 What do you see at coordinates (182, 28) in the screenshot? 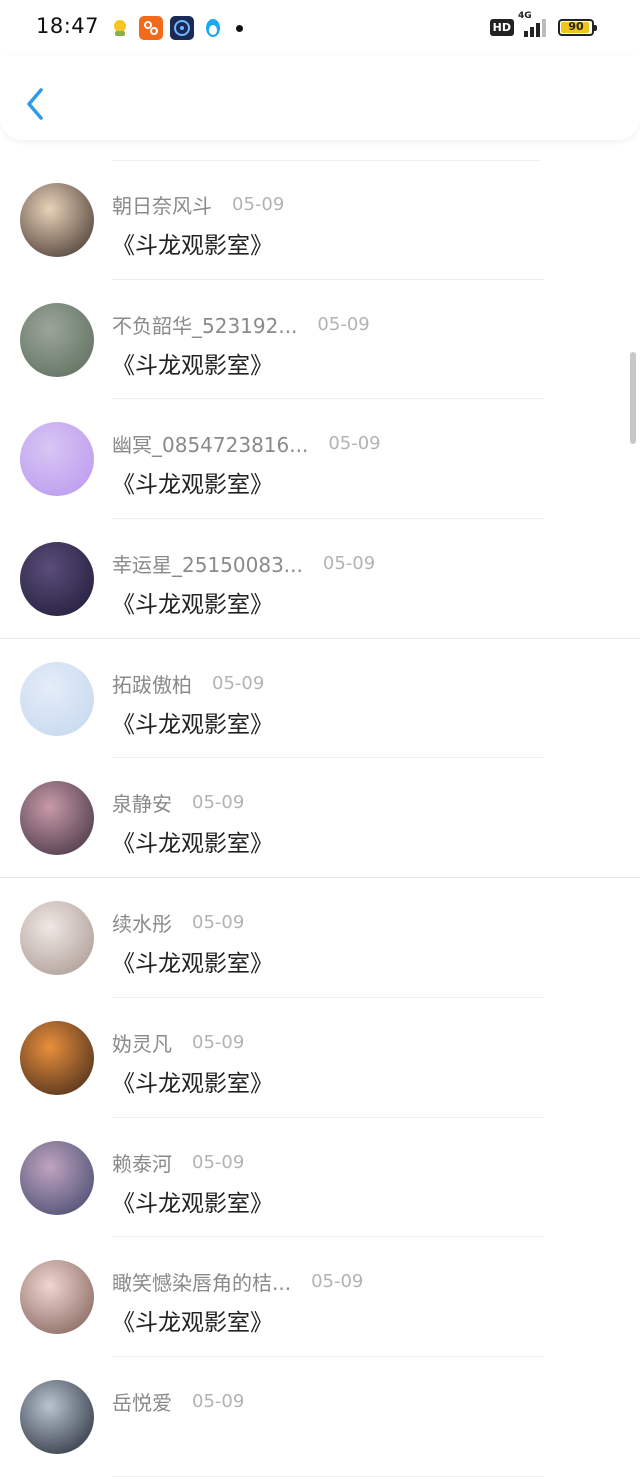
I see `game-icon` at bounding box center [182, 28].